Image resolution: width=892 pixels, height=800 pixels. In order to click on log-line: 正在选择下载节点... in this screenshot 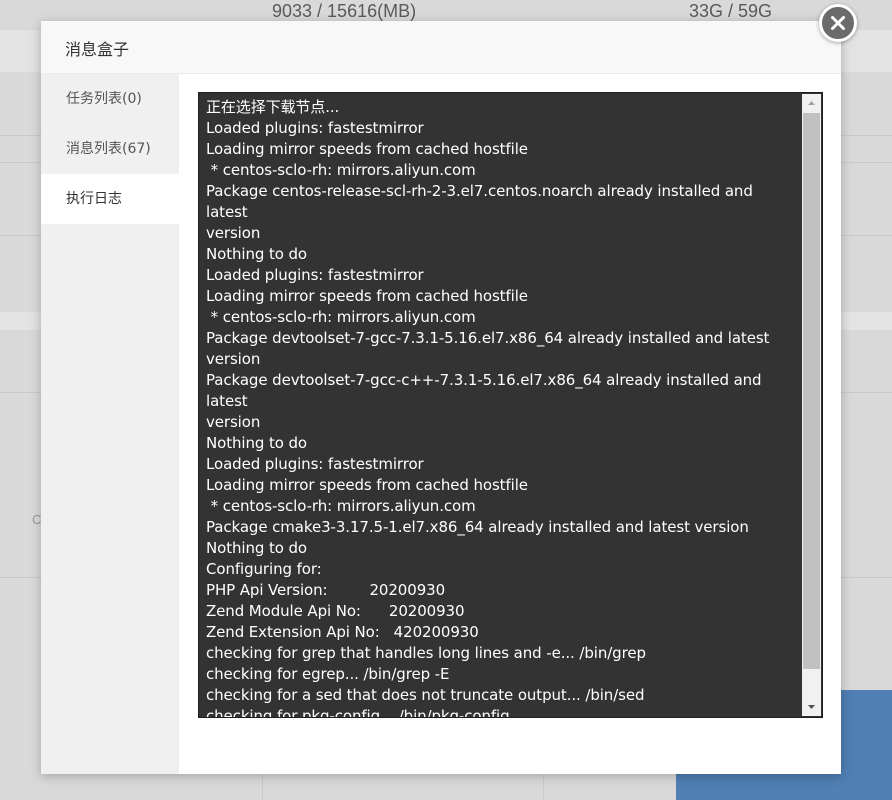, I will do `click(273, 107)`.